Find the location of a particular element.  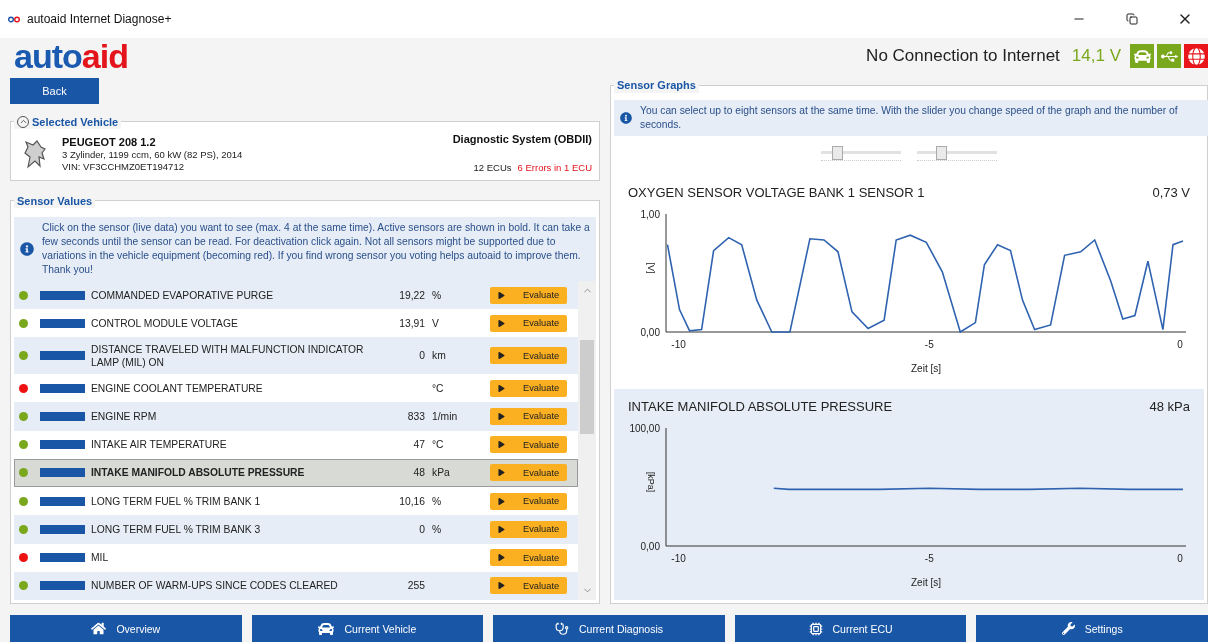

graph-reading: 48 kPa is located at coordinates (1169, 407).